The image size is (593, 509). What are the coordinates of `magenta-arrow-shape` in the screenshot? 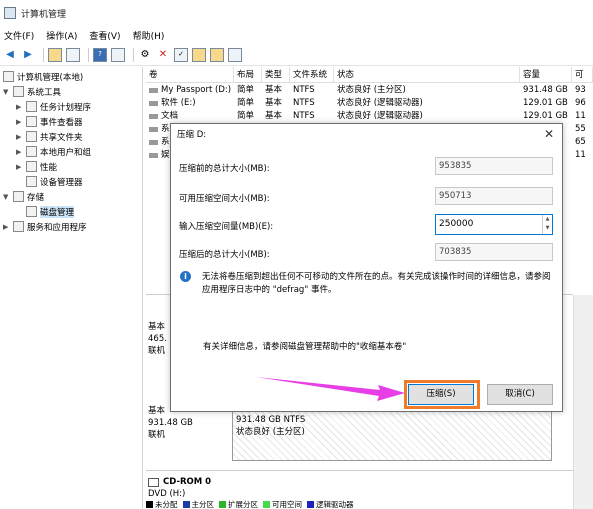 It's located at (330, 389).